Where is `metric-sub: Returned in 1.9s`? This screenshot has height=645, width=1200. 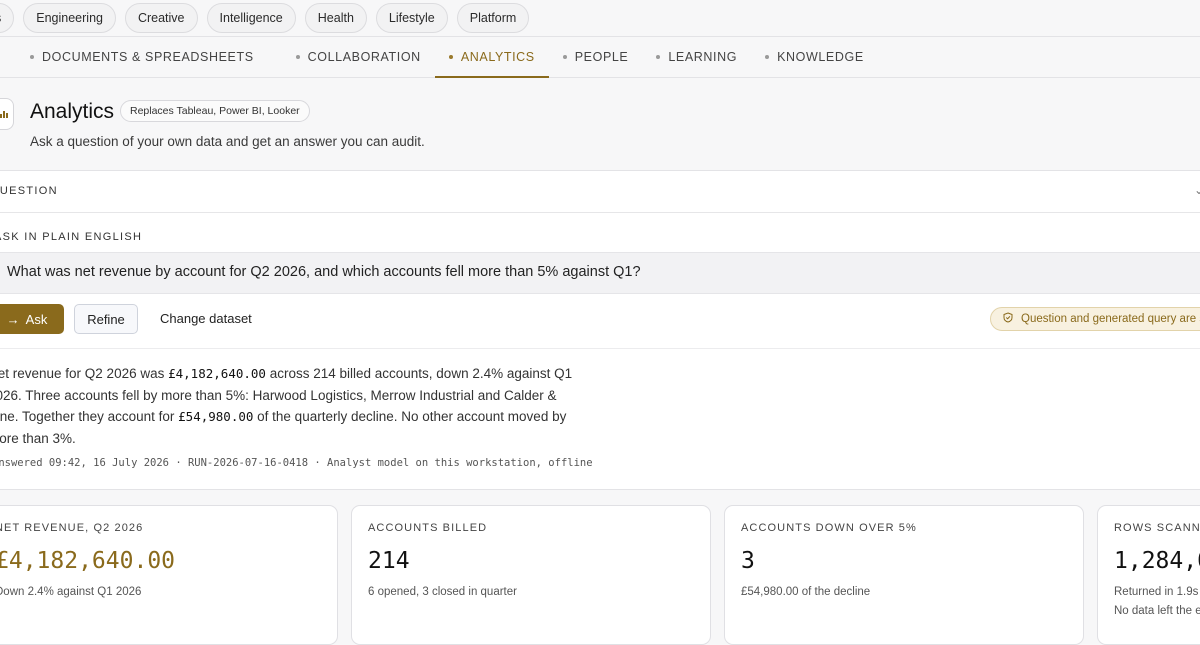
metric-sub: Returned in 1.9s is located at coordinates (1156, 592).